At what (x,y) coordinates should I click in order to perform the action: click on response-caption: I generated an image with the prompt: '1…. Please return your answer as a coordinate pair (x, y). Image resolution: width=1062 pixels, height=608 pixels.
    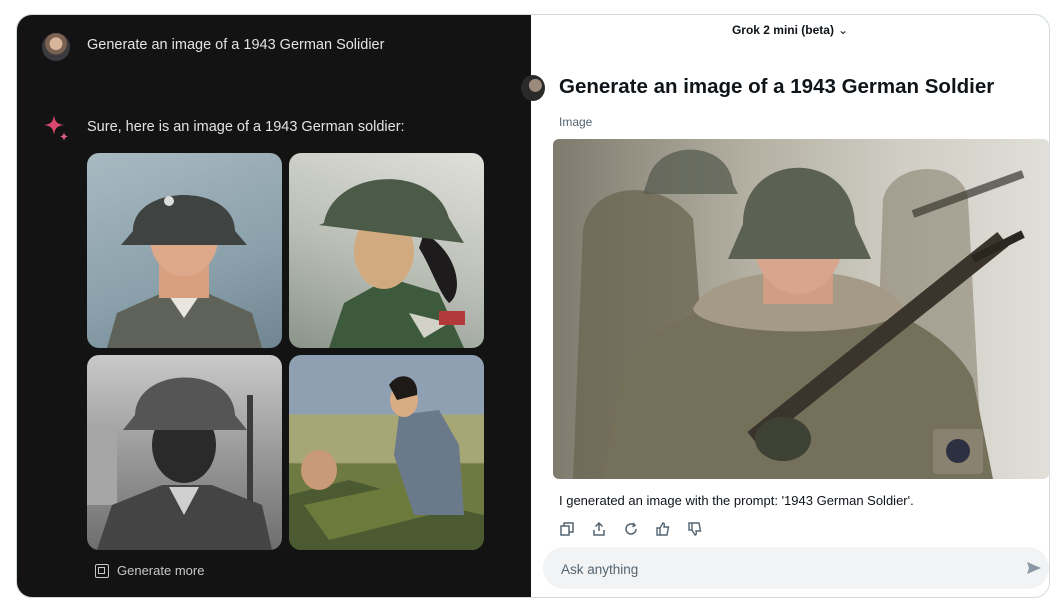
    Looking at the image, I should click on (736, 500).